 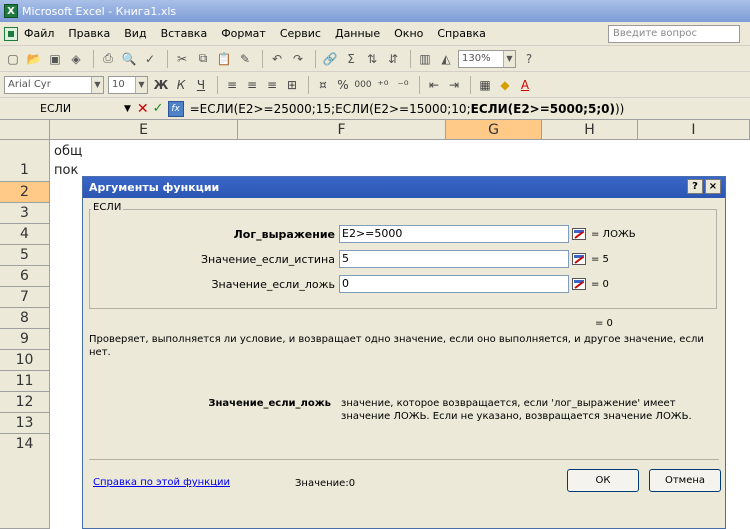 What do you see at coordinates (175, 108) in the screenshot?
I see `insert-function-icon: fx` at bounding box center [175, 108].